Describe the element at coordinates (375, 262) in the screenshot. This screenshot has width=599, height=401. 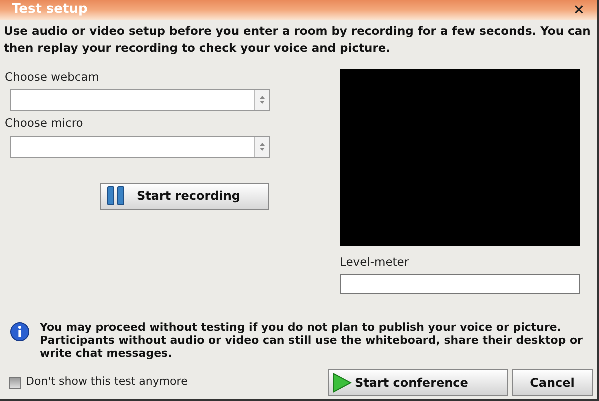
I see `level-meter-label: Level-meter` at that location.